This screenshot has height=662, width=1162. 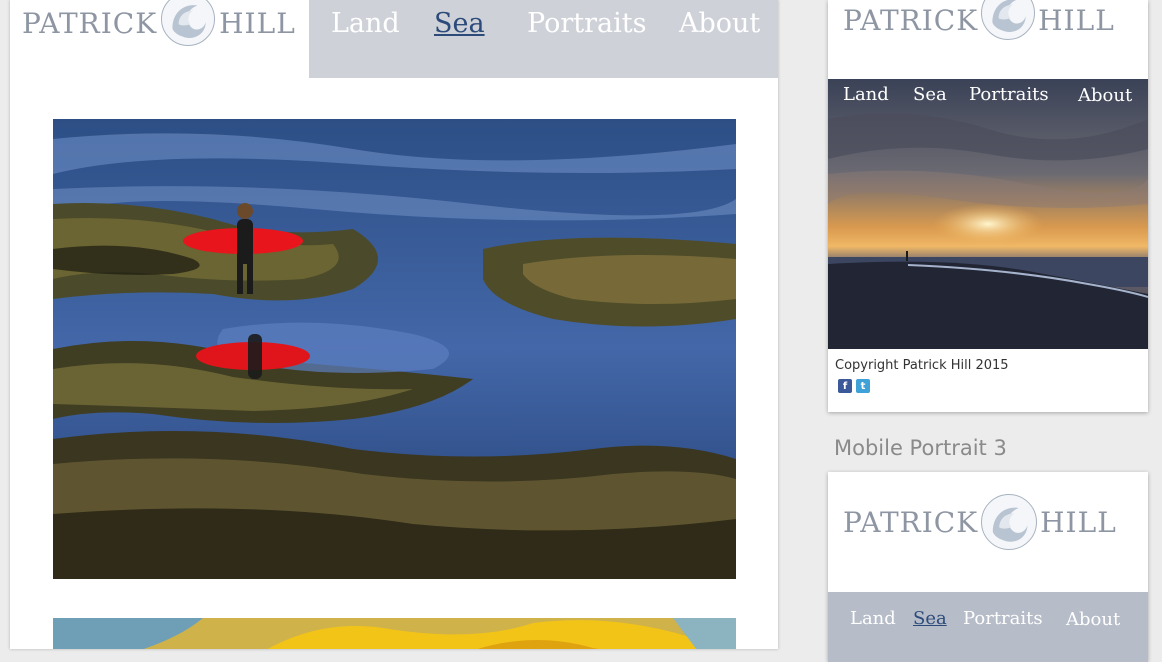 I want to click on mobile-portrait-navigation: Land Sea Portraits About, so click(x=988, y=627).